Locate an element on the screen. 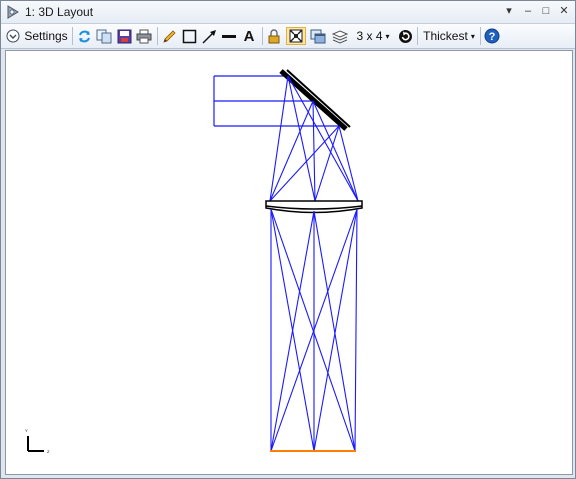 This screenshot has height=479, width=576. draw-arrow-tool-button is located at coordinates (209, 36).